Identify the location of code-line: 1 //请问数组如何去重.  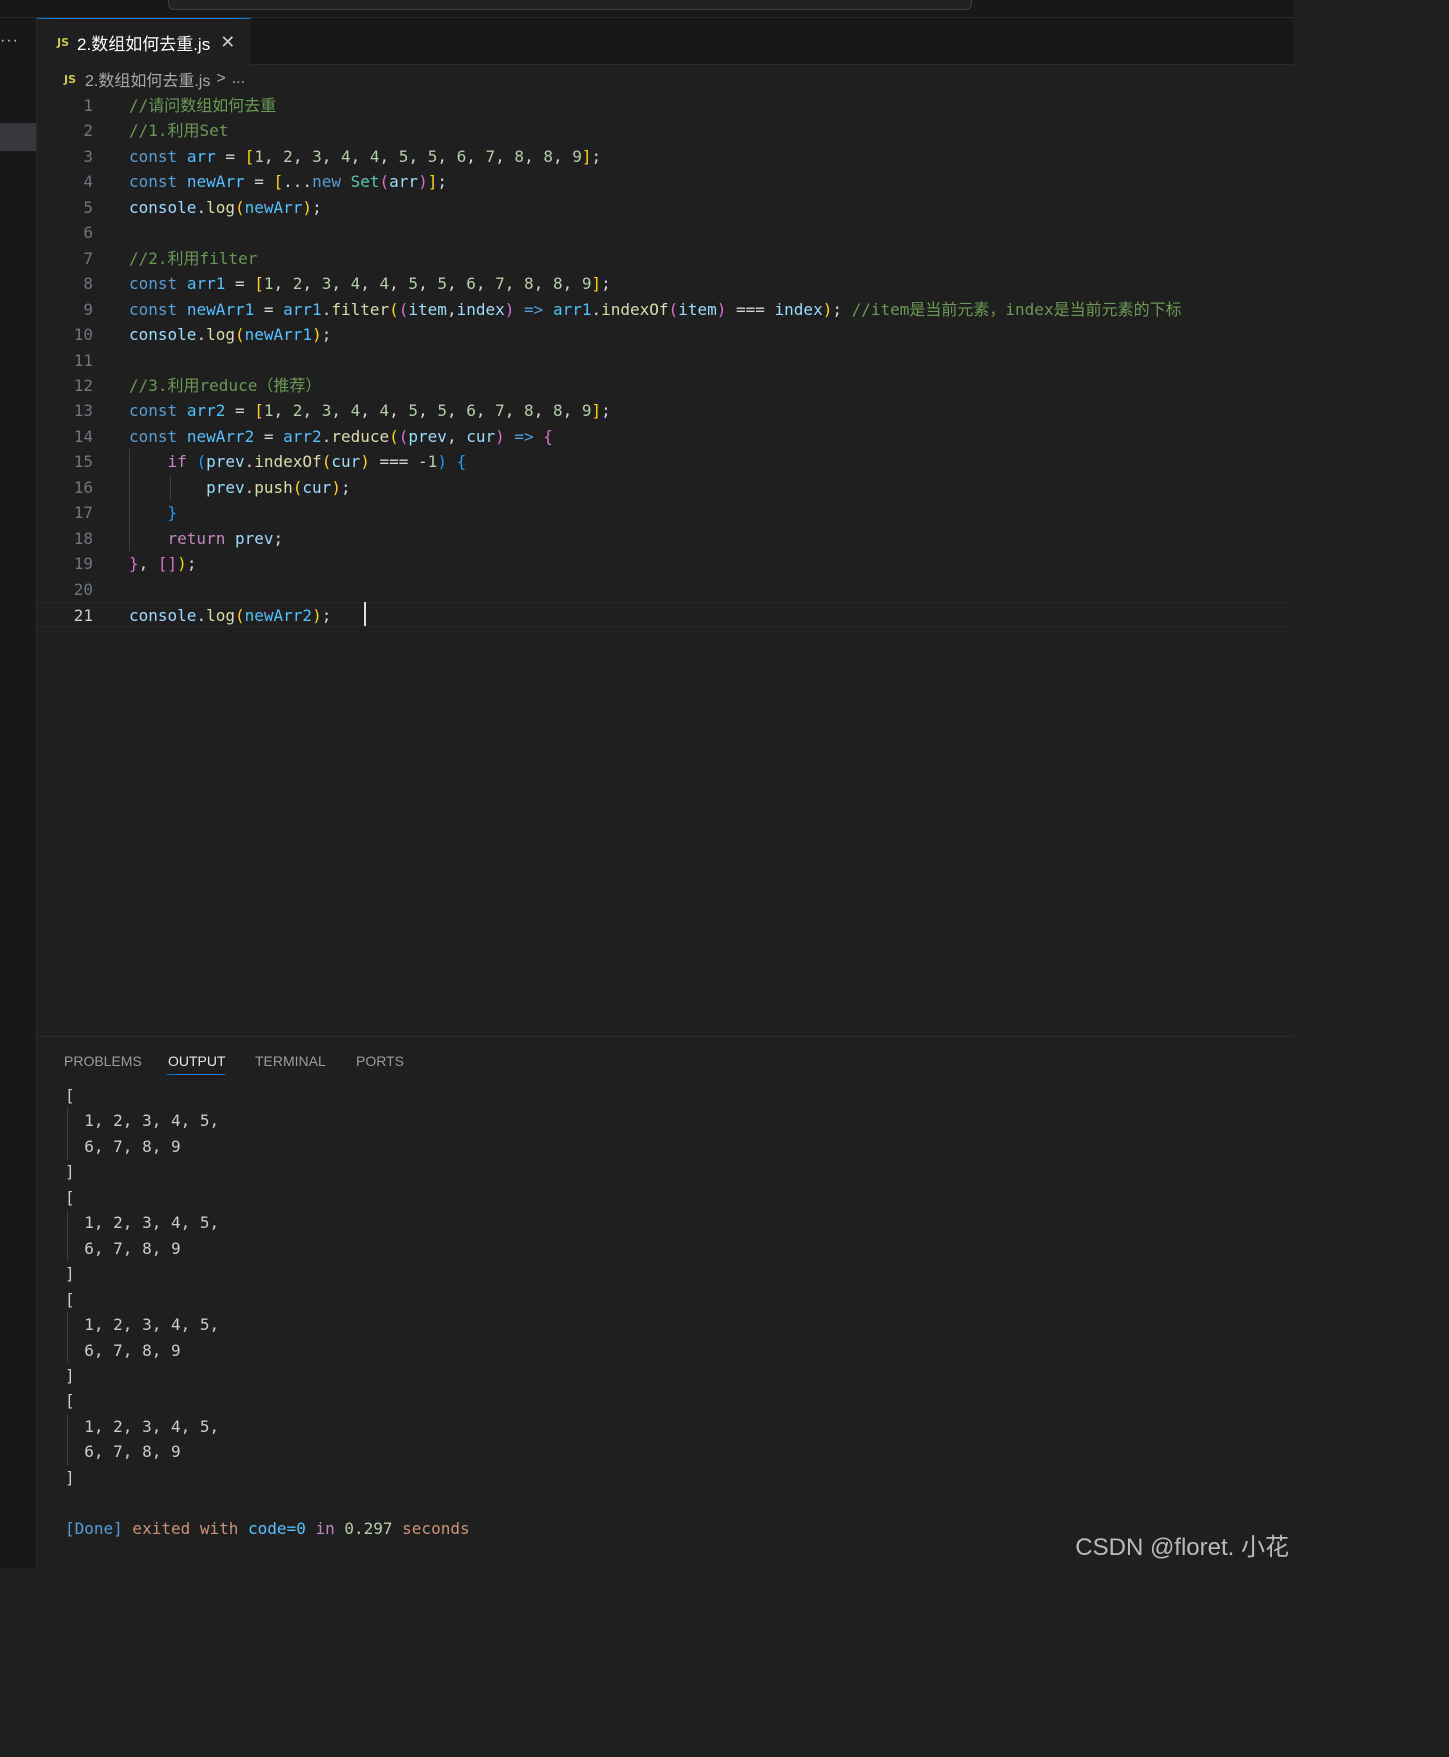
(665, 105).